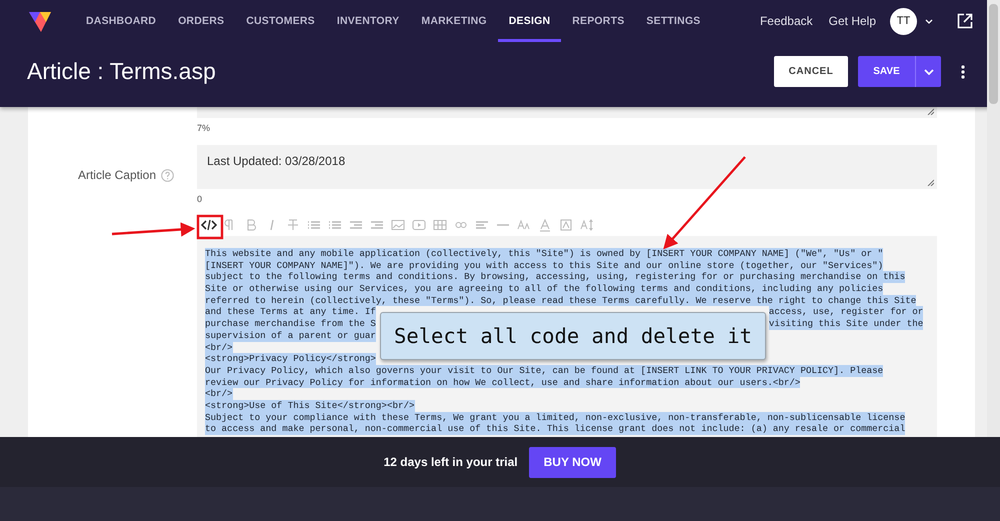 The image size is (1000, 521). Describe the element at coordinates (993, 54) in the screenshot. I see `scrollbar-thumb` at that location.